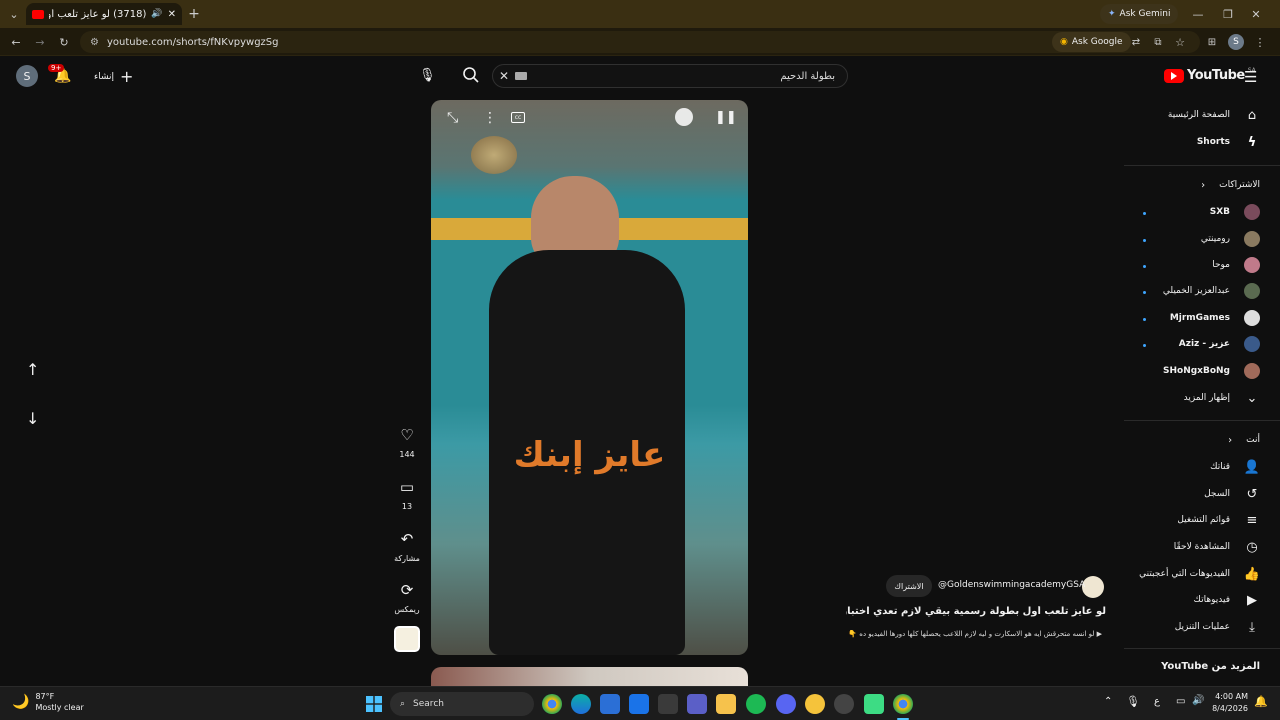 The image size is (1280, 720). What do you see at coordinates (756, 704) in the screenshot?
I see `spotify-icon` at bounding box center [756, 704].